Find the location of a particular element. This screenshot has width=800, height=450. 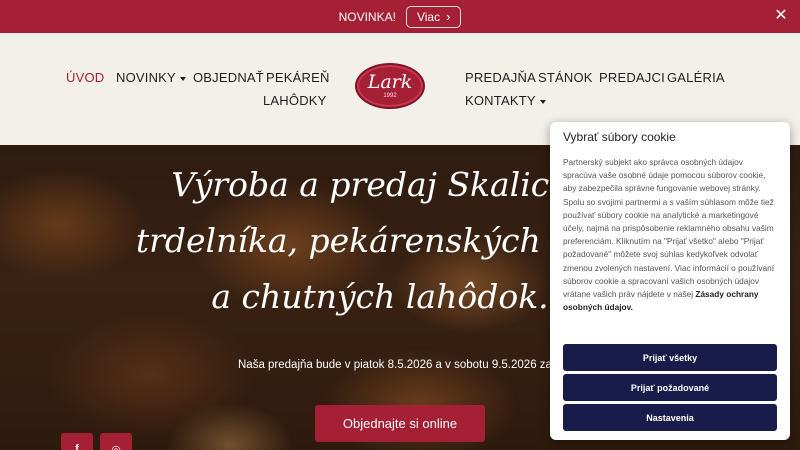

announcement-more-button: Viac › is located at coordinates (433, 16).